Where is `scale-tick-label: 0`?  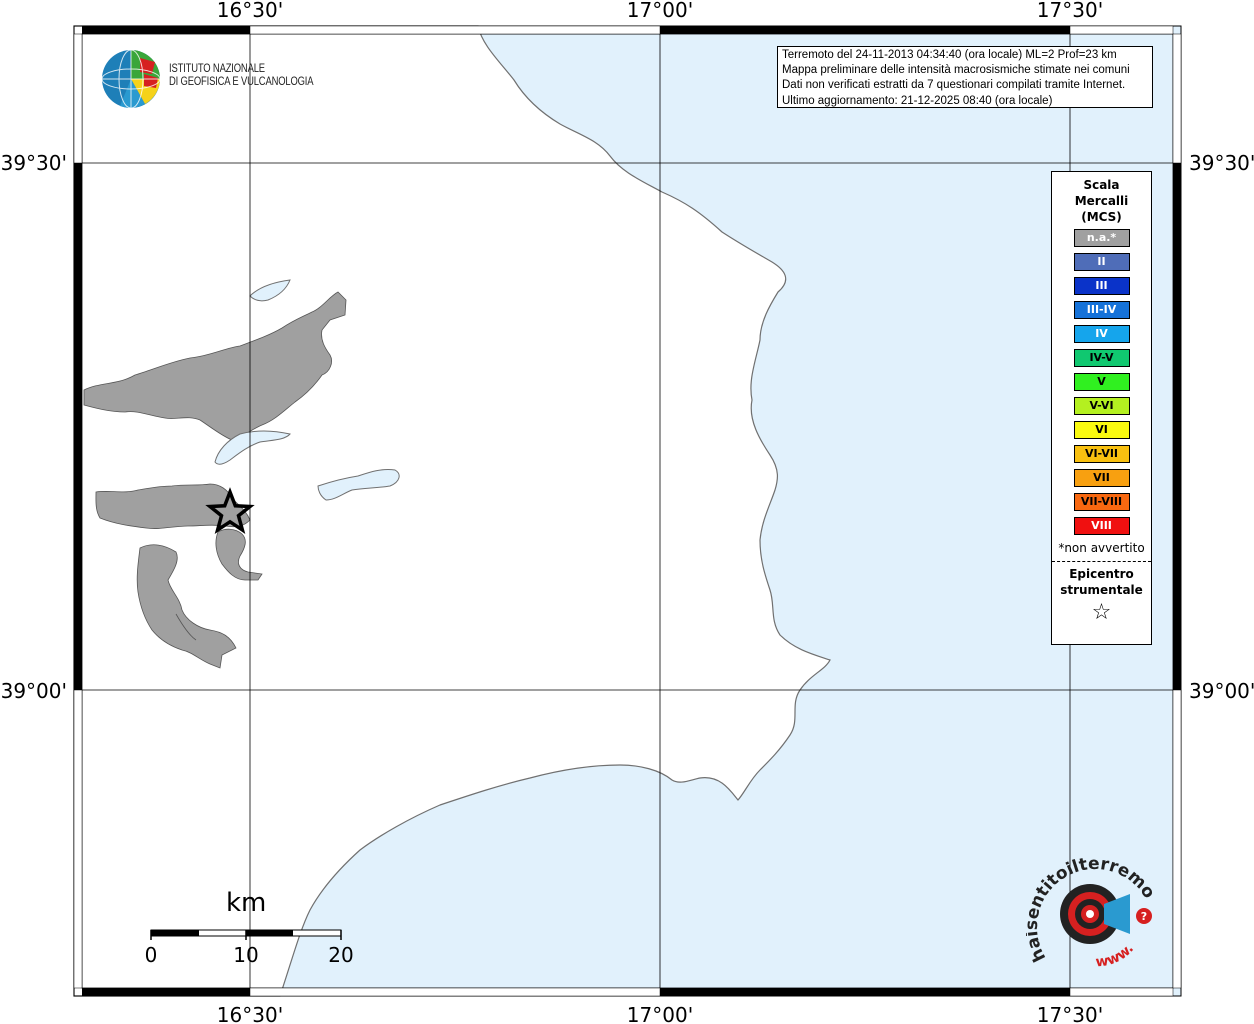 scale-tick-label: 0 is located at coordinates (151, 955).